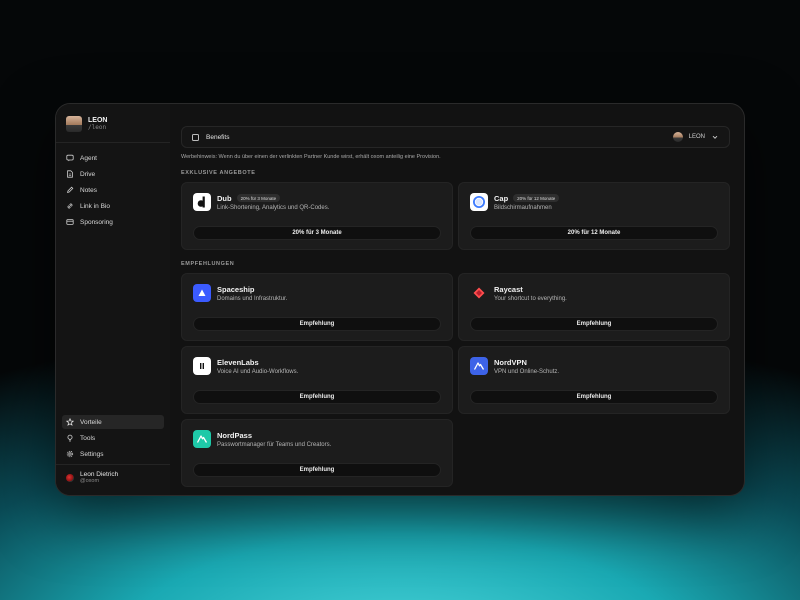 This screenshot has height=600, width=800. Describe the element at coordinates (202, 293) in the screenshot. I see `spaceship-logo` at that location.